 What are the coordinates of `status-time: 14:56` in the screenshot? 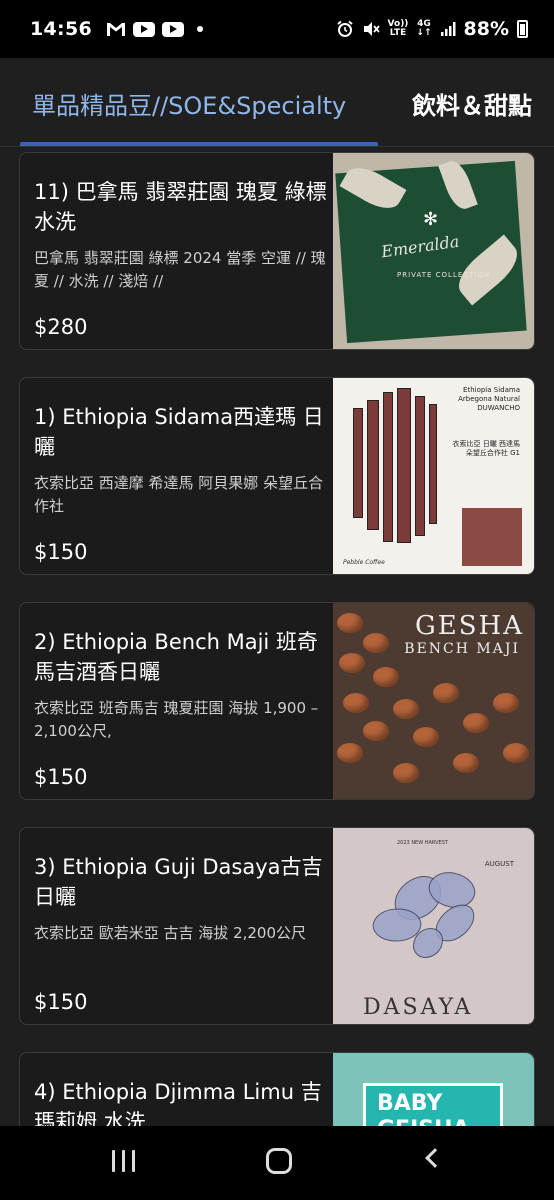 It's located at (61, 29).